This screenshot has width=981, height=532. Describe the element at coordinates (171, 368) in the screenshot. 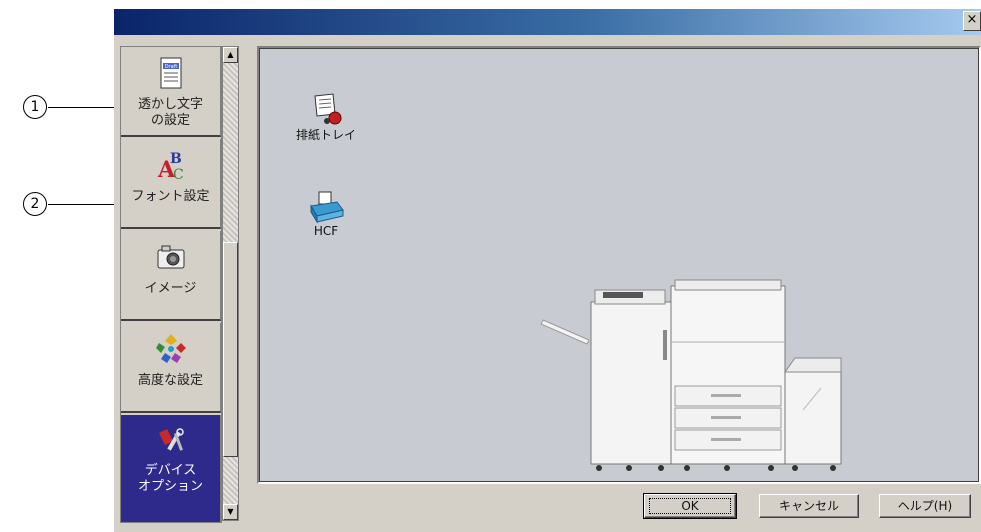

I see `sidebar-item-advanced: 高度な設定` at that location.